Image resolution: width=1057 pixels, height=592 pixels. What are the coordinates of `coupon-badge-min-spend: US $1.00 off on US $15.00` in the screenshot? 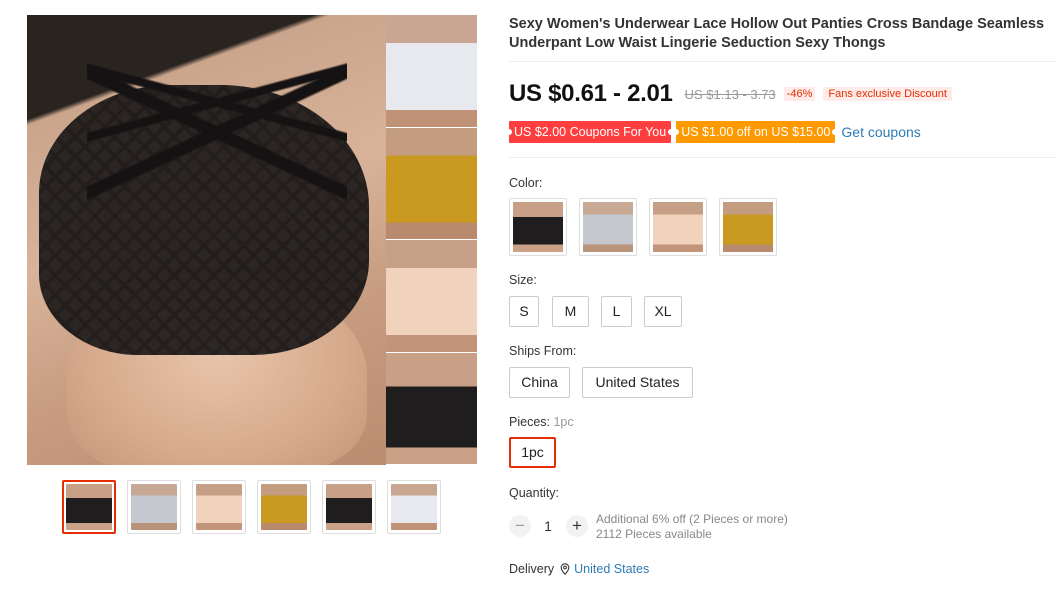 It's located at (756, 132).